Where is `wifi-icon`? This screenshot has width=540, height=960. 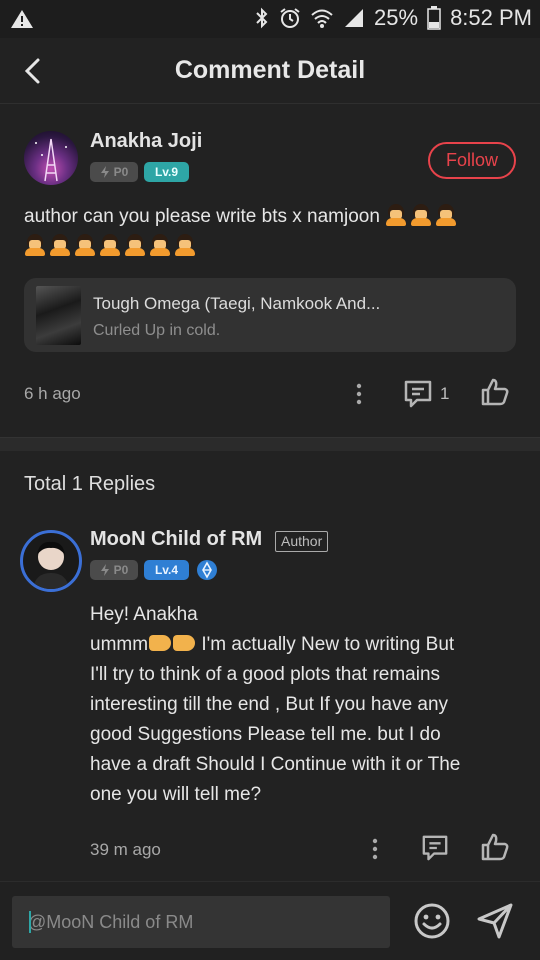 wifi-icon is located at coordinates (322, 18).